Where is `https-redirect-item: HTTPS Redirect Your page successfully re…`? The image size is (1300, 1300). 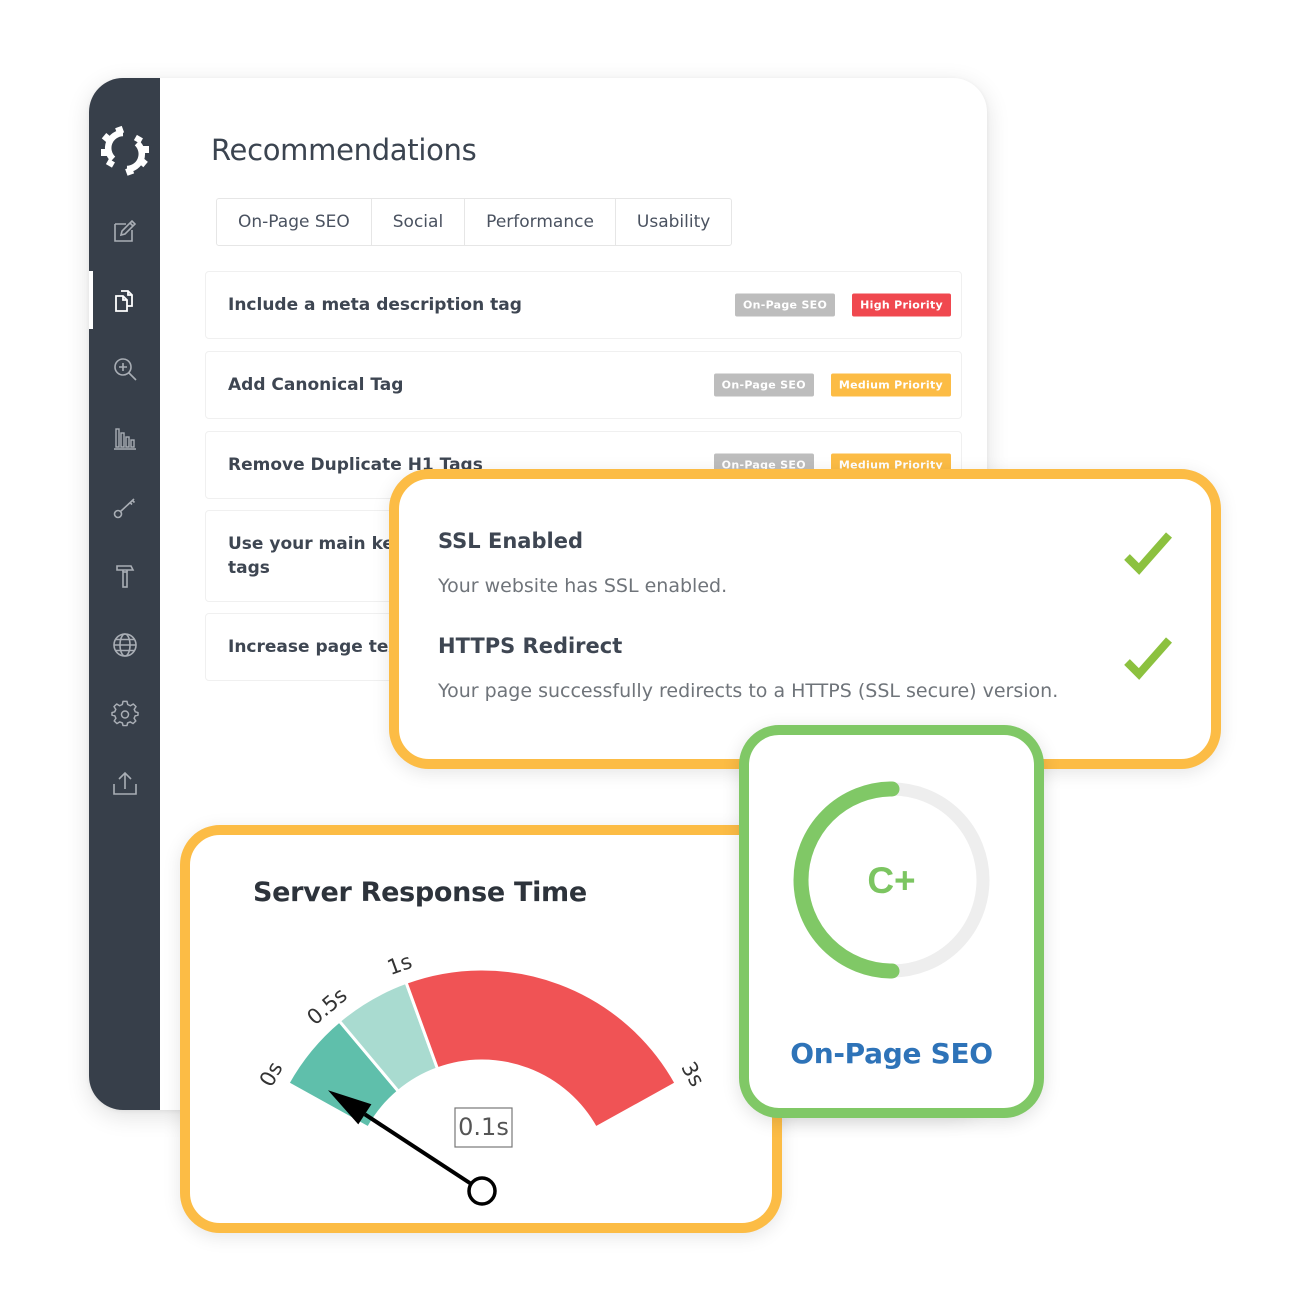 https-redirect-item: HTTPS Redirect Your page successfully re… is located at coordinates (748, 668).